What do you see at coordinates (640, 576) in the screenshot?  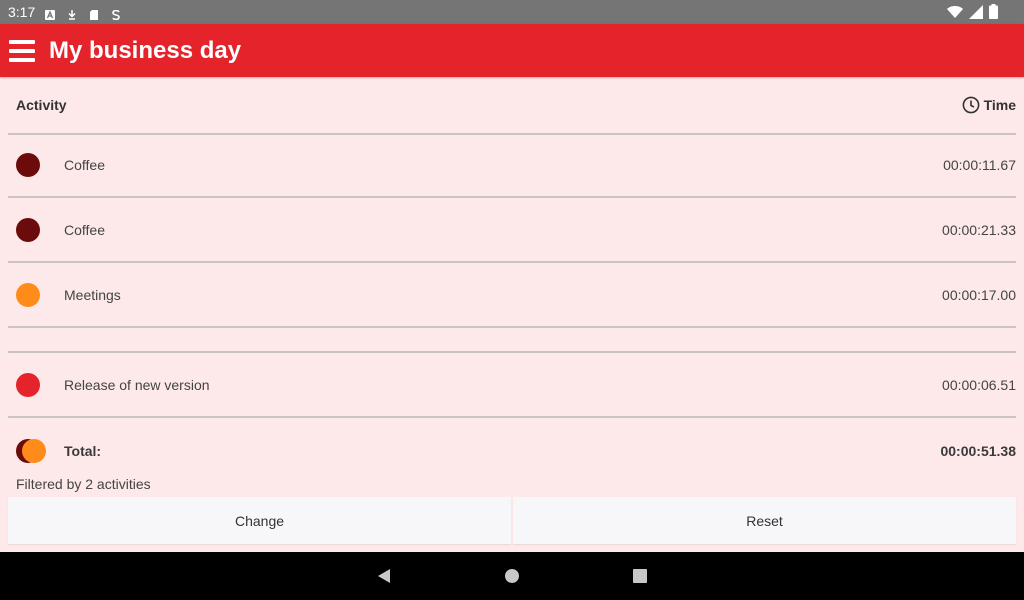 I see `recents-icon` at bounding box center [640, 576].